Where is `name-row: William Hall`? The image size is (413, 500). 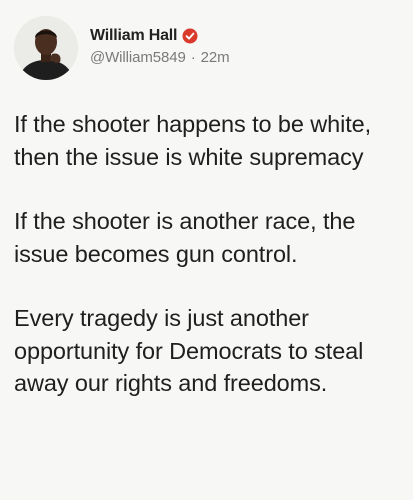
name-row: William Hall is located at coordinates (160, 36).